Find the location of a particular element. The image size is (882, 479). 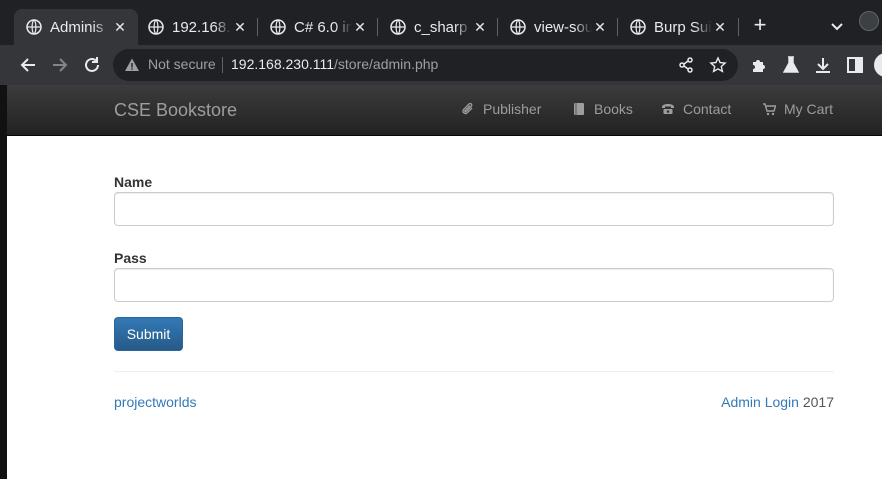

tab-title: view-sou is located at coordinates (563, 27).